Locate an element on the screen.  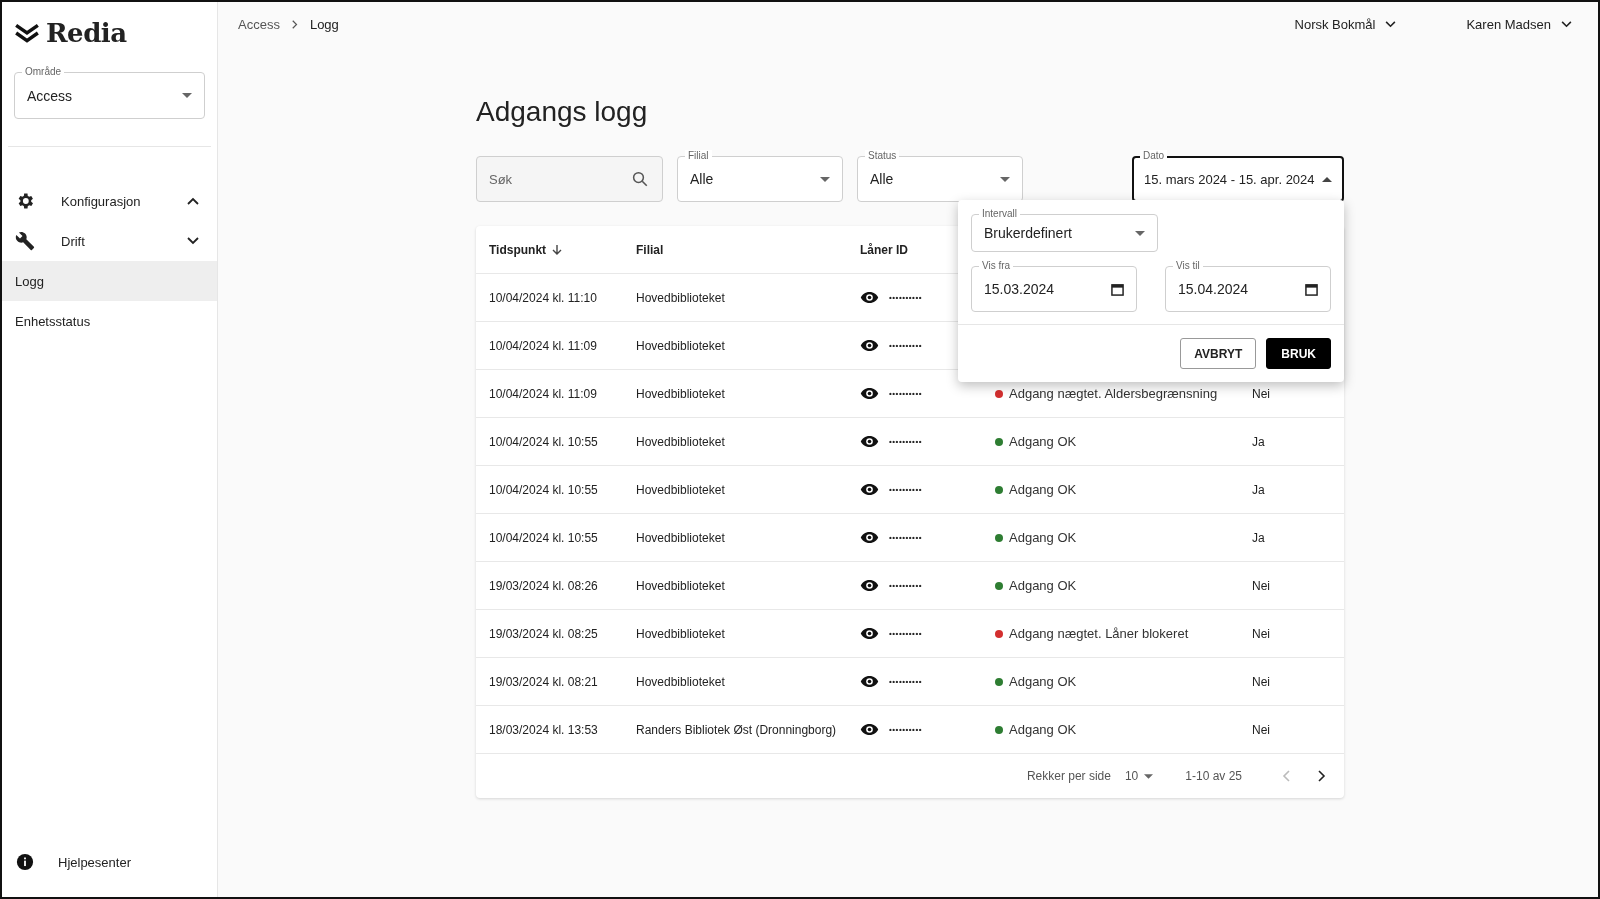
table-cell-text: 19/03/2024 kl. 08:25 is located at coordinates (543, 633).